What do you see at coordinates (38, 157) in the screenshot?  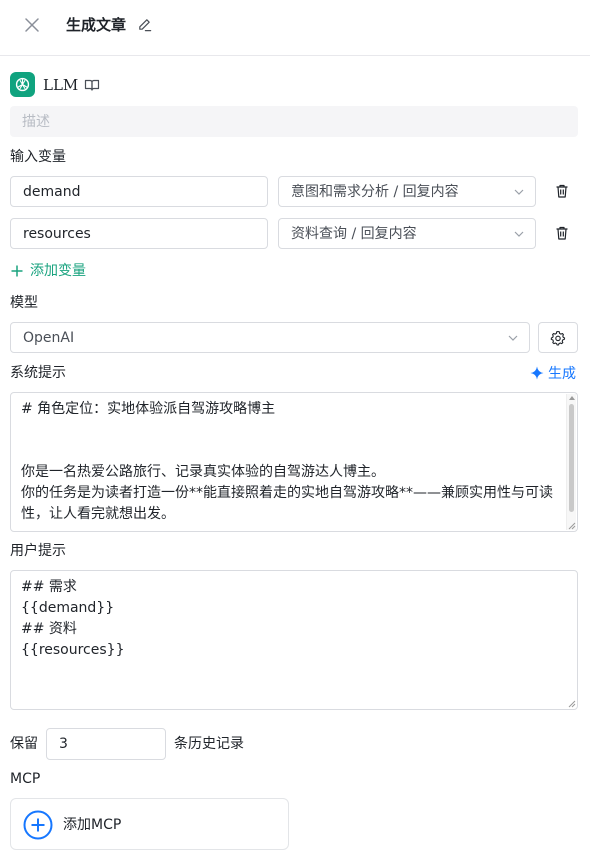 I see `input-variables-label: 输入变量` at bounding box center [38, 157].